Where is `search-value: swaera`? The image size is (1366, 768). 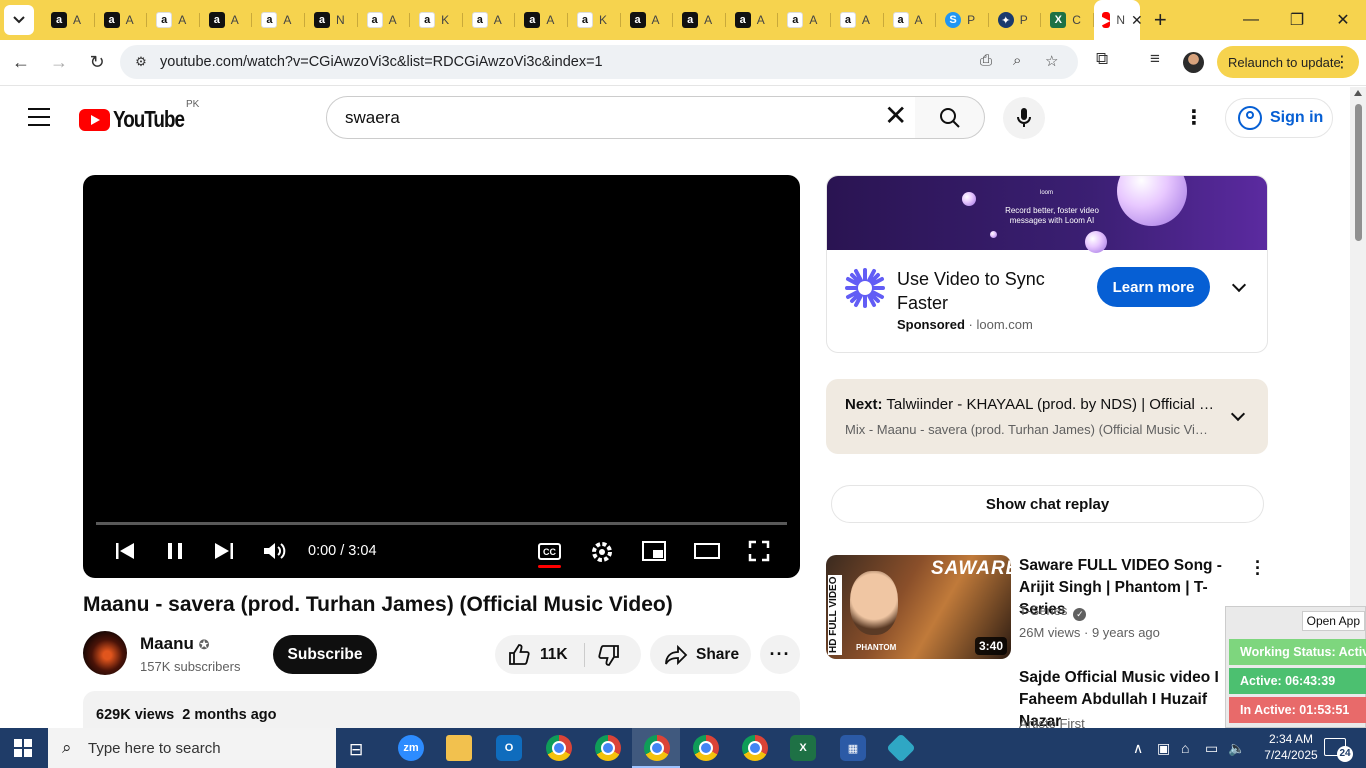 search-value: swaera is located at coordinates (372, 118).